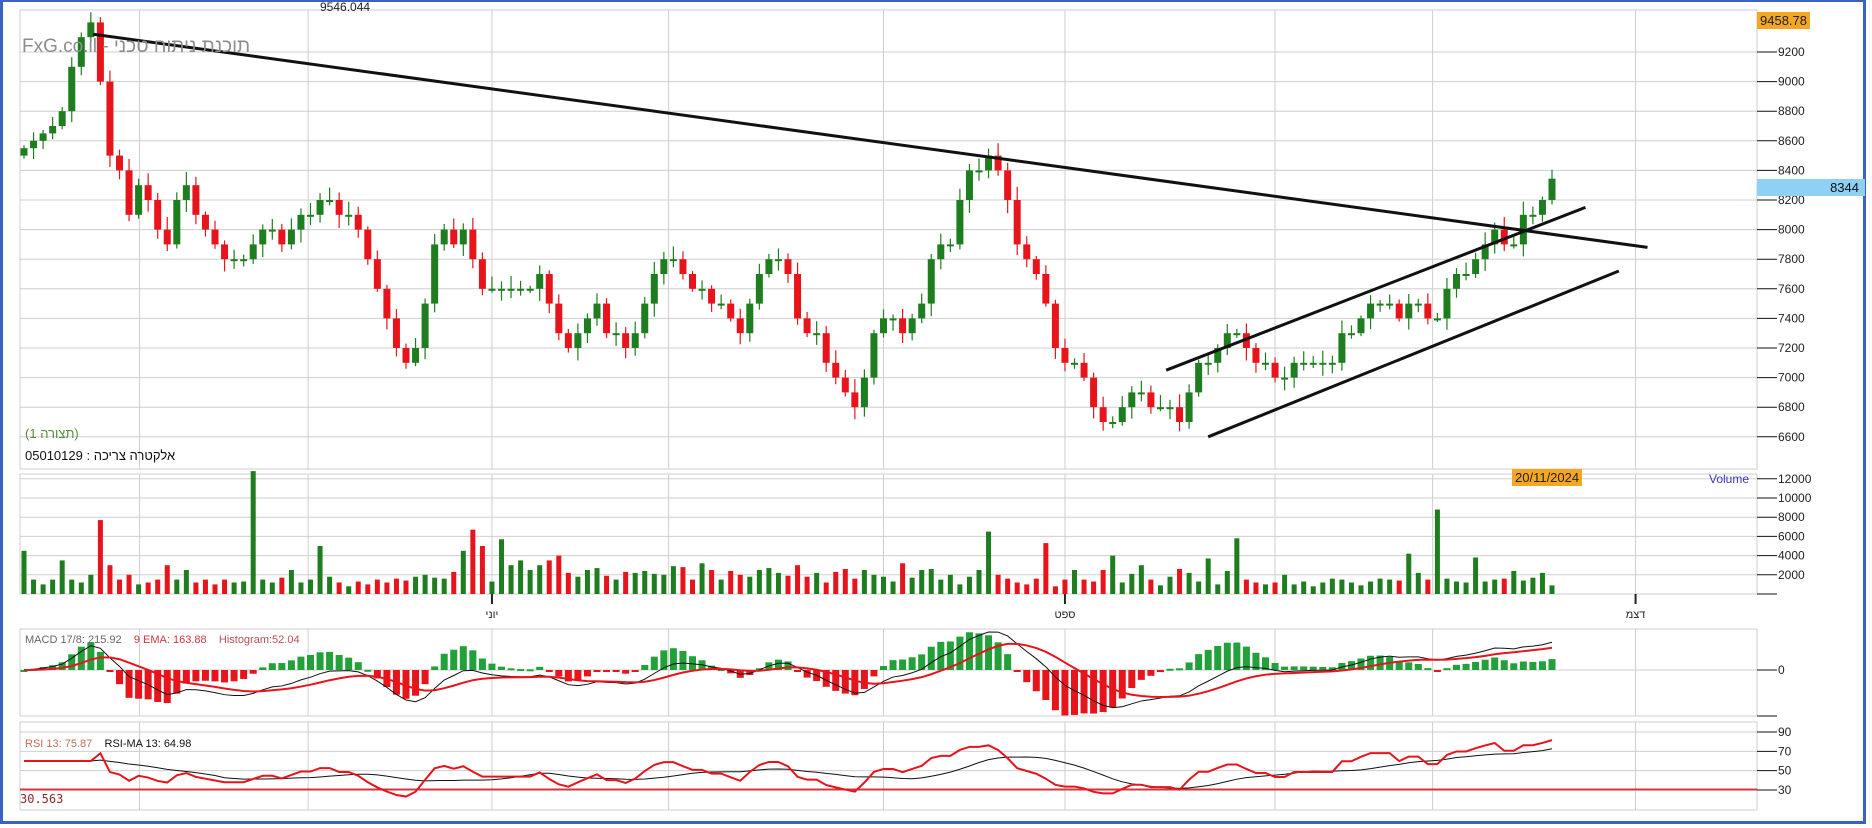  What do you see at coordinates (1783, 20) in the screenshot?
I see `high-marker: 9458.78` at bounding box center [1783, 20].